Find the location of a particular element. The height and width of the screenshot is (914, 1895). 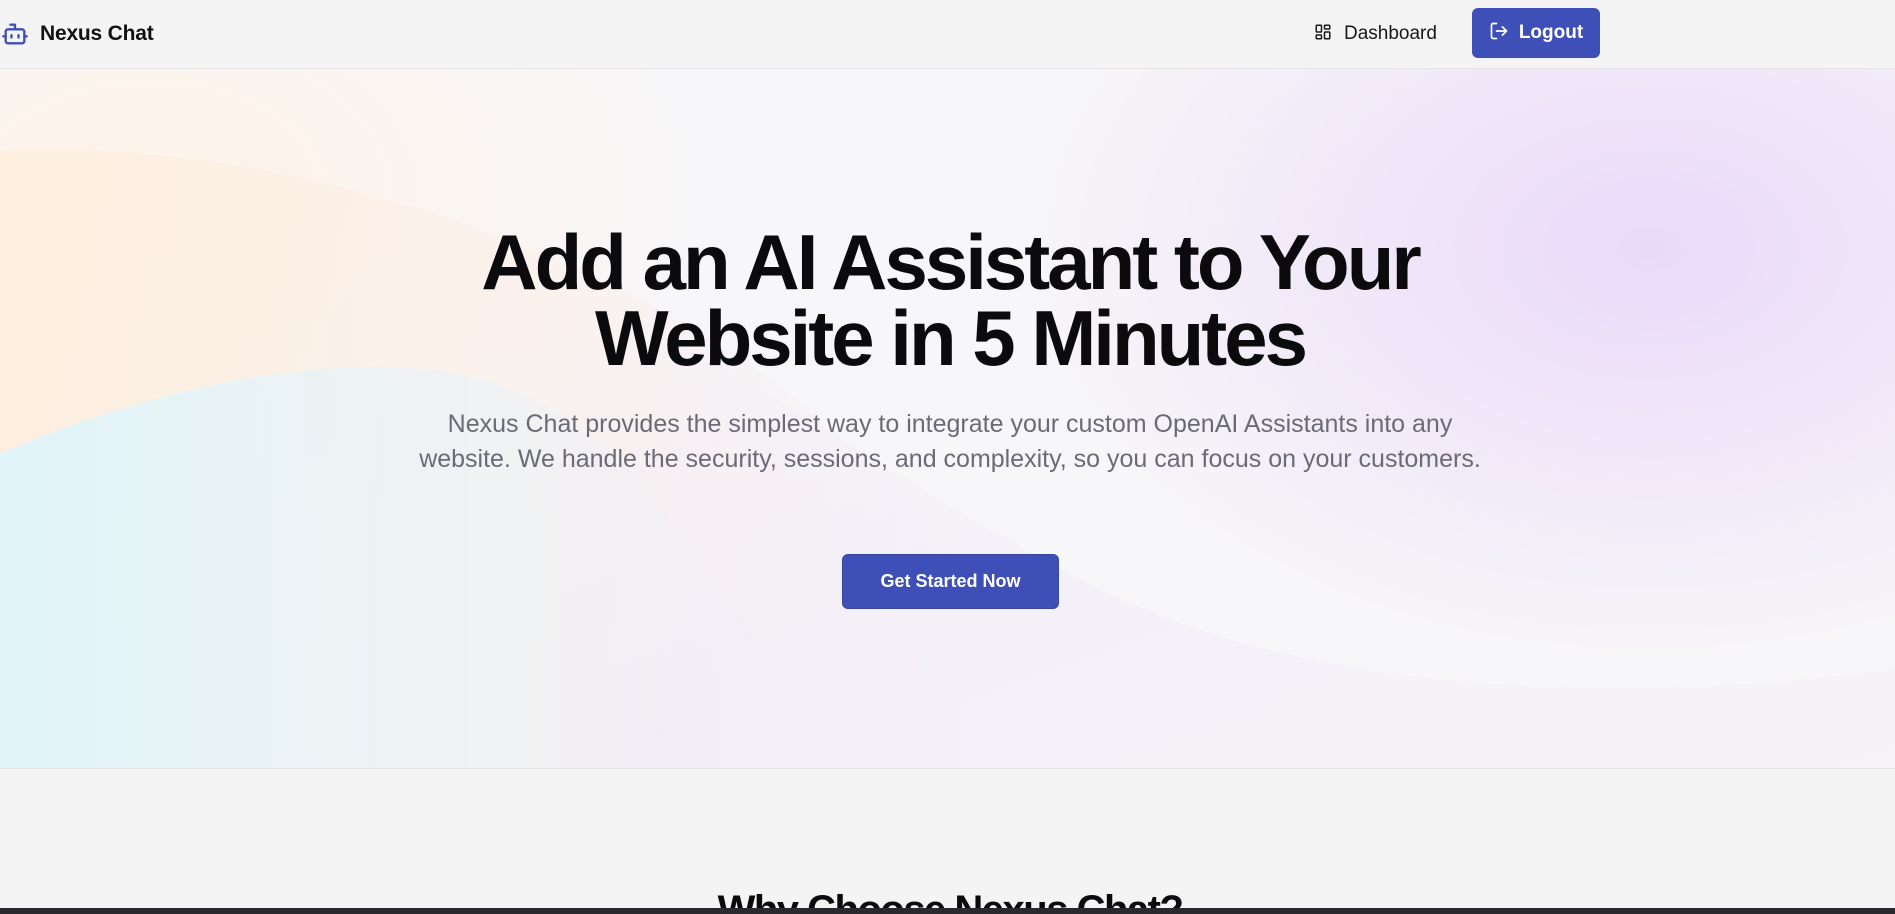

brand-name: Nexus Chat is located at coordinates (97, 33).